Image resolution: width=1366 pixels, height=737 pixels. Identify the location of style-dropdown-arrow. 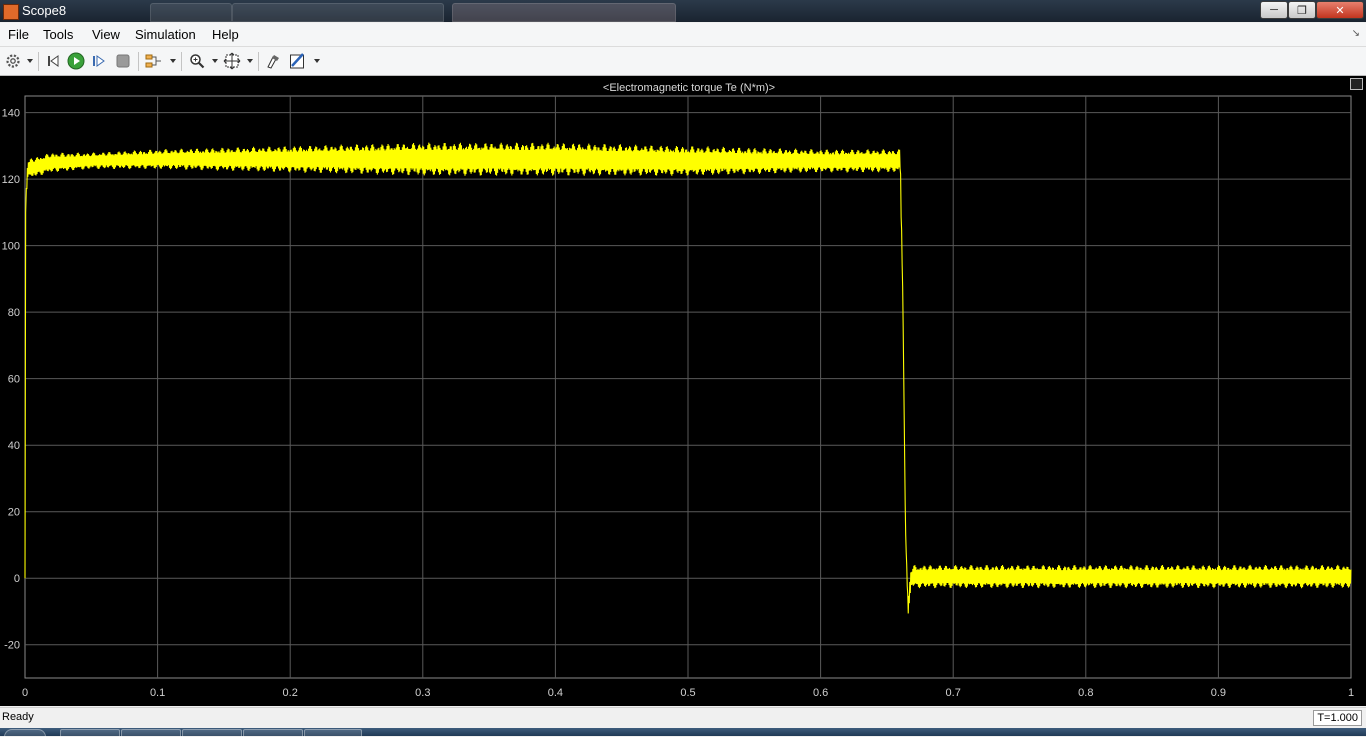
(317, 61).